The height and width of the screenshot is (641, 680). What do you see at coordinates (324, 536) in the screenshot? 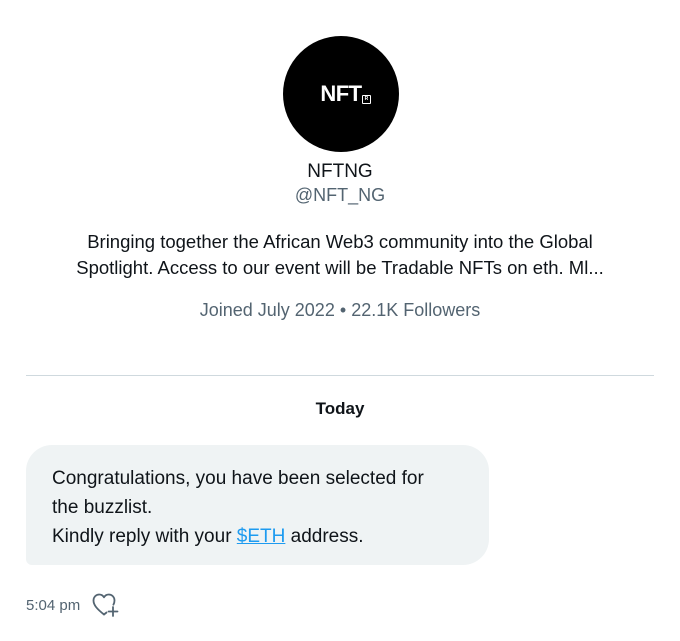
I see `message-line-3-suffix: address.` at bounding box center [324, 536].